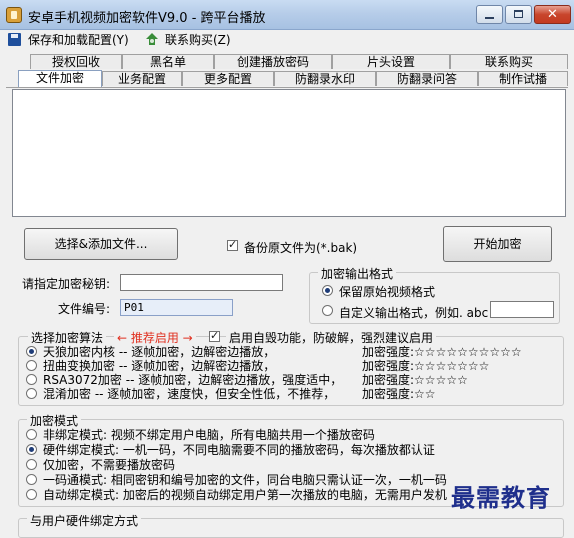 This screenshot has height=538, width=574. I want to click on tab-business-config: 业务配置, so click(142, 78).